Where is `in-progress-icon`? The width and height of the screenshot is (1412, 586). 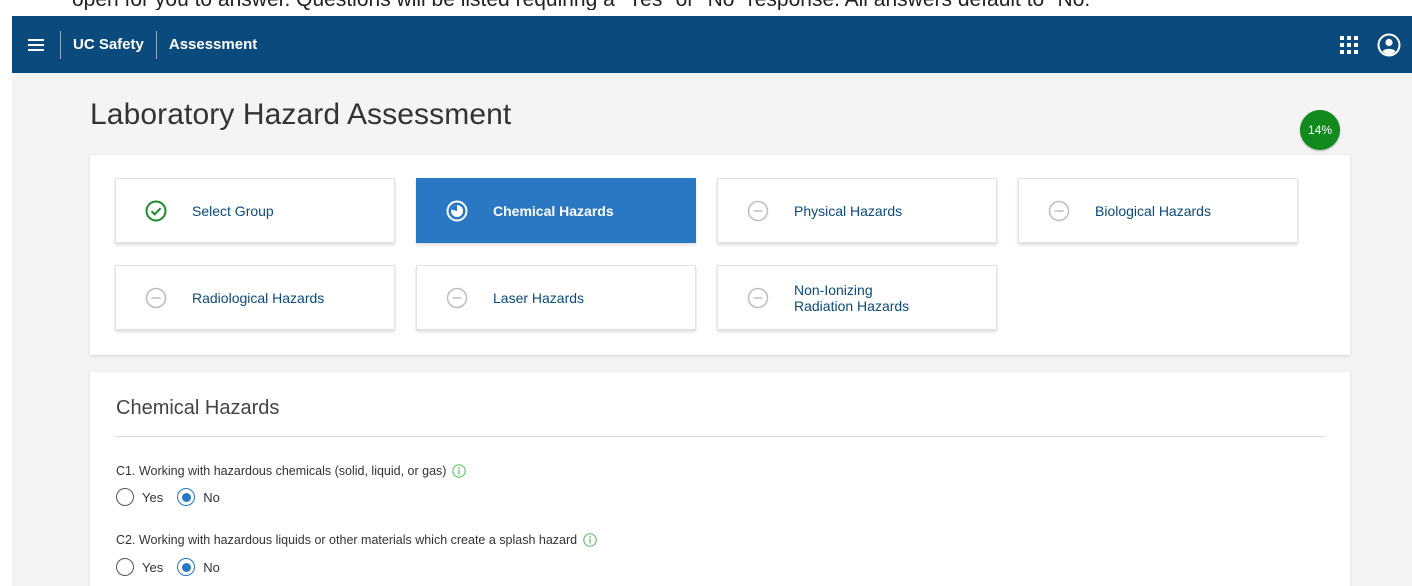 in-progress-icon is located at coordinates (457, 211).